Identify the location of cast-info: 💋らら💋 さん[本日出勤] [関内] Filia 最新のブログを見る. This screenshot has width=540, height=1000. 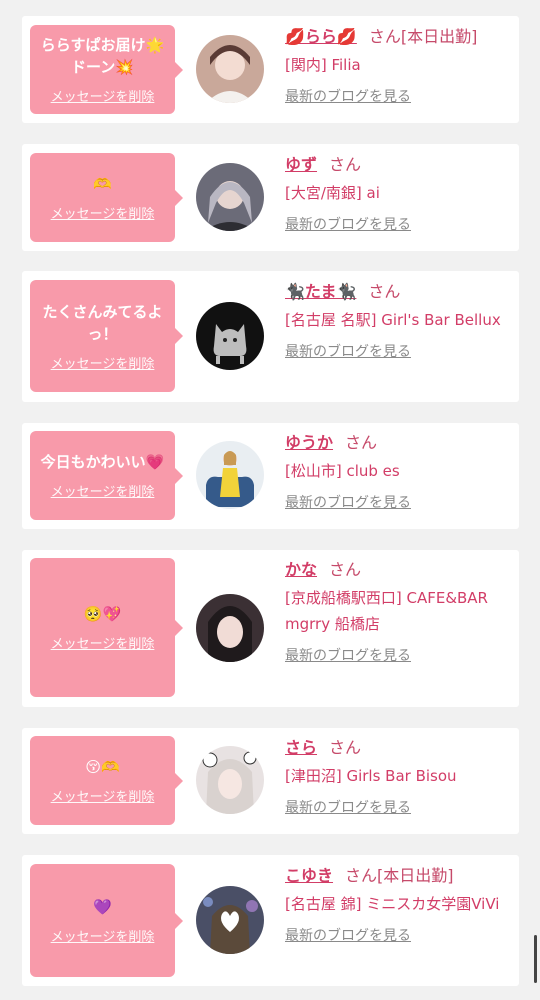
(397, 66).